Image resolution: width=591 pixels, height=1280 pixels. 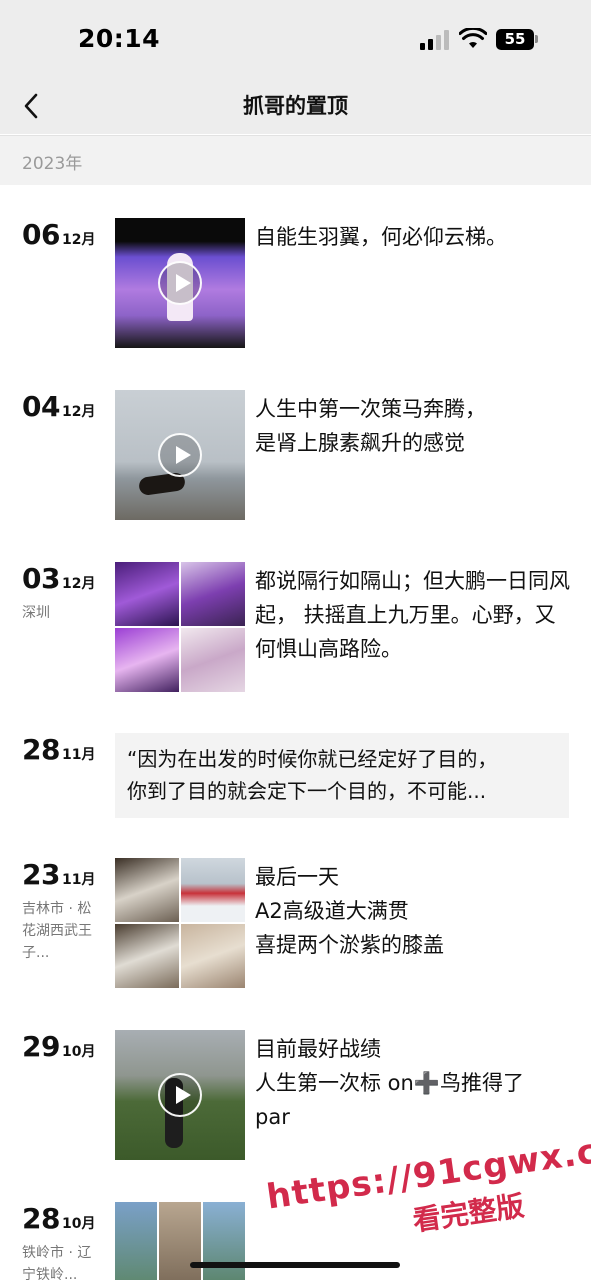 I want to click on status-bar: 20:14 55, so click(x=295, y=39).